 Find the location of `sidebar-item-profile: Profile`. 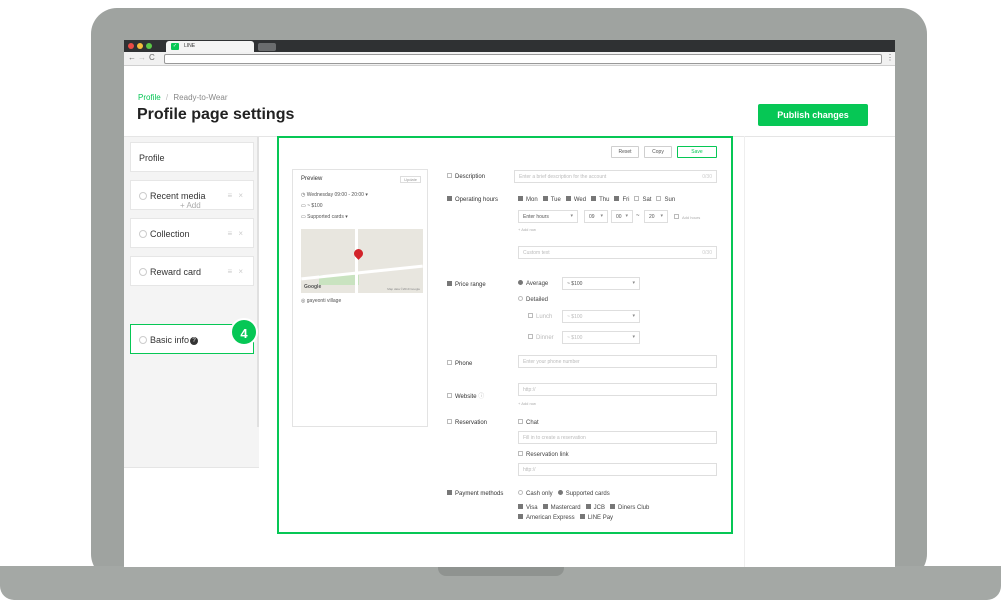

sidebar-item-profile: Profile is located at coordinates (192, 157).